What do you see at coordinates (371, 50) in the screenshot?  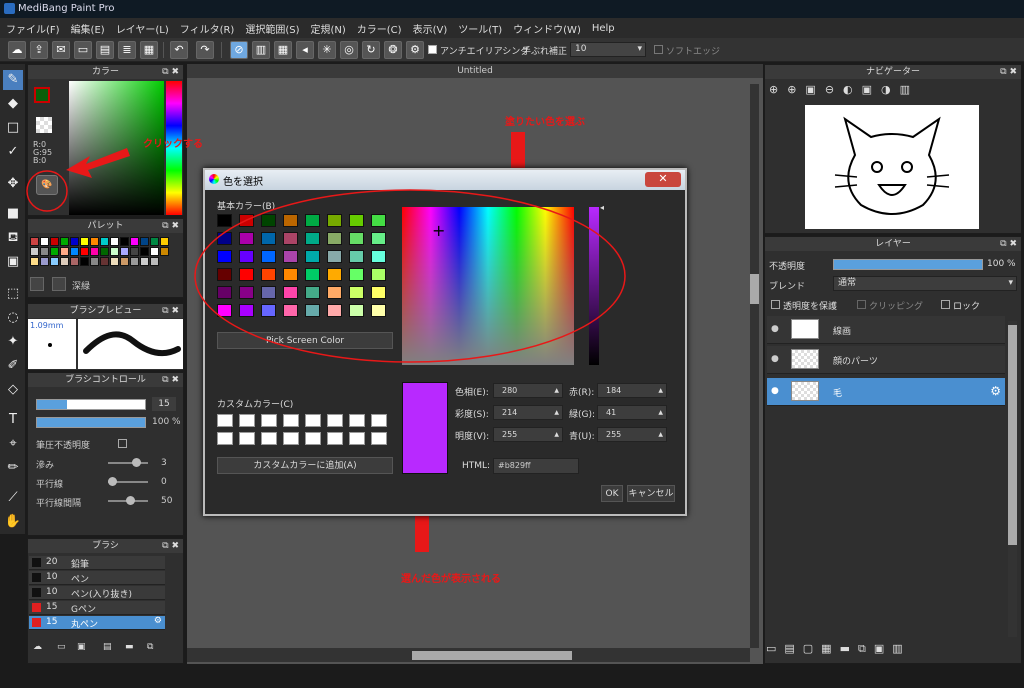 I see `snap-curve-icon: ↻` at bounding box center [371, 50].